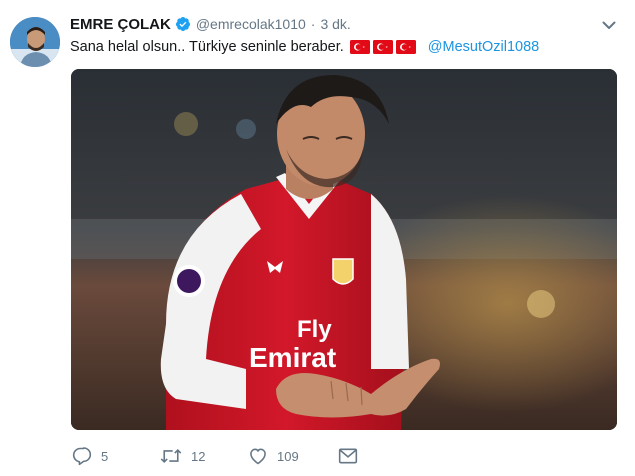  I want to click on direct-message-icon, so click(348, 456).